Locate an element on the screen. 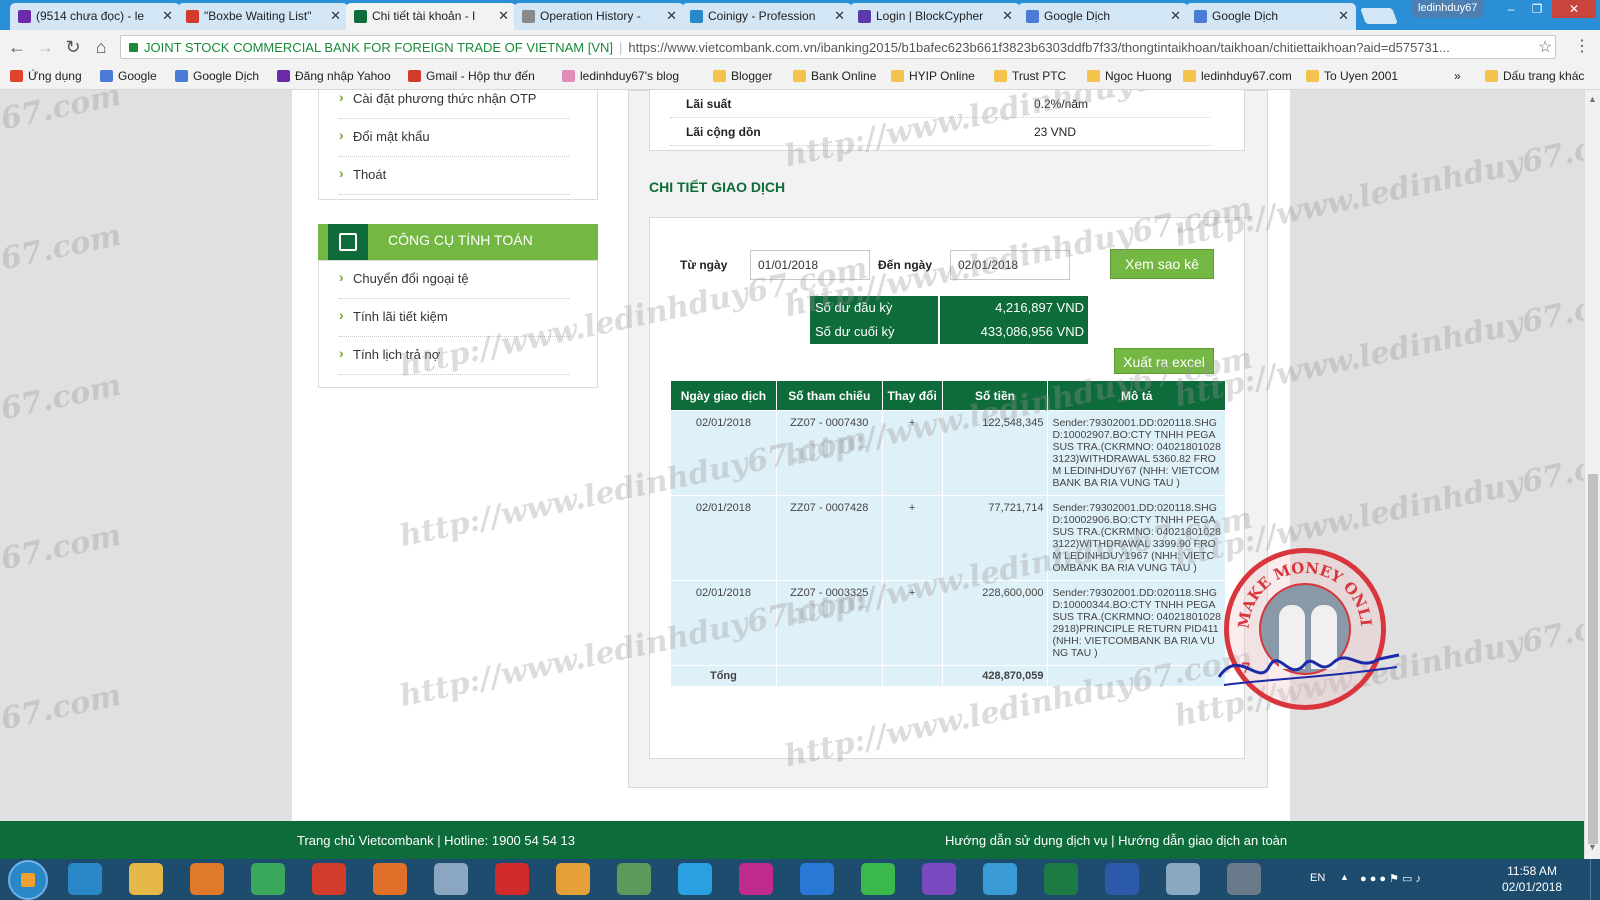 Image resolution: width=1600 pixels, height=900 pixels. view-statement-button: Xem sao kê is located at coordinates (1162, 264).